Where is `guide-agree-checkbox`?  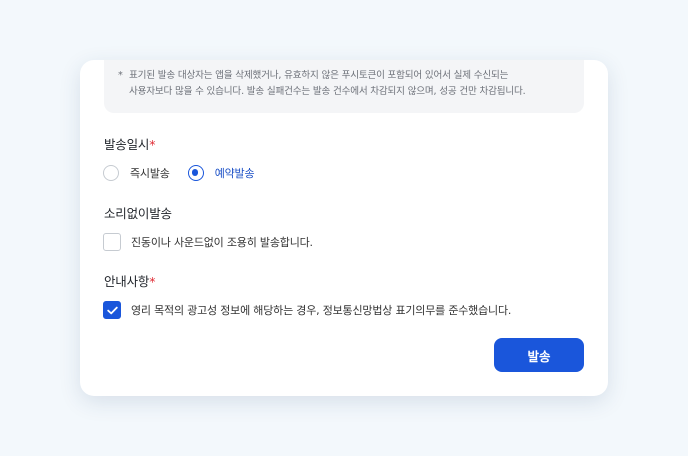 guide-agree-checkbox is located at coordinates (112, 310).